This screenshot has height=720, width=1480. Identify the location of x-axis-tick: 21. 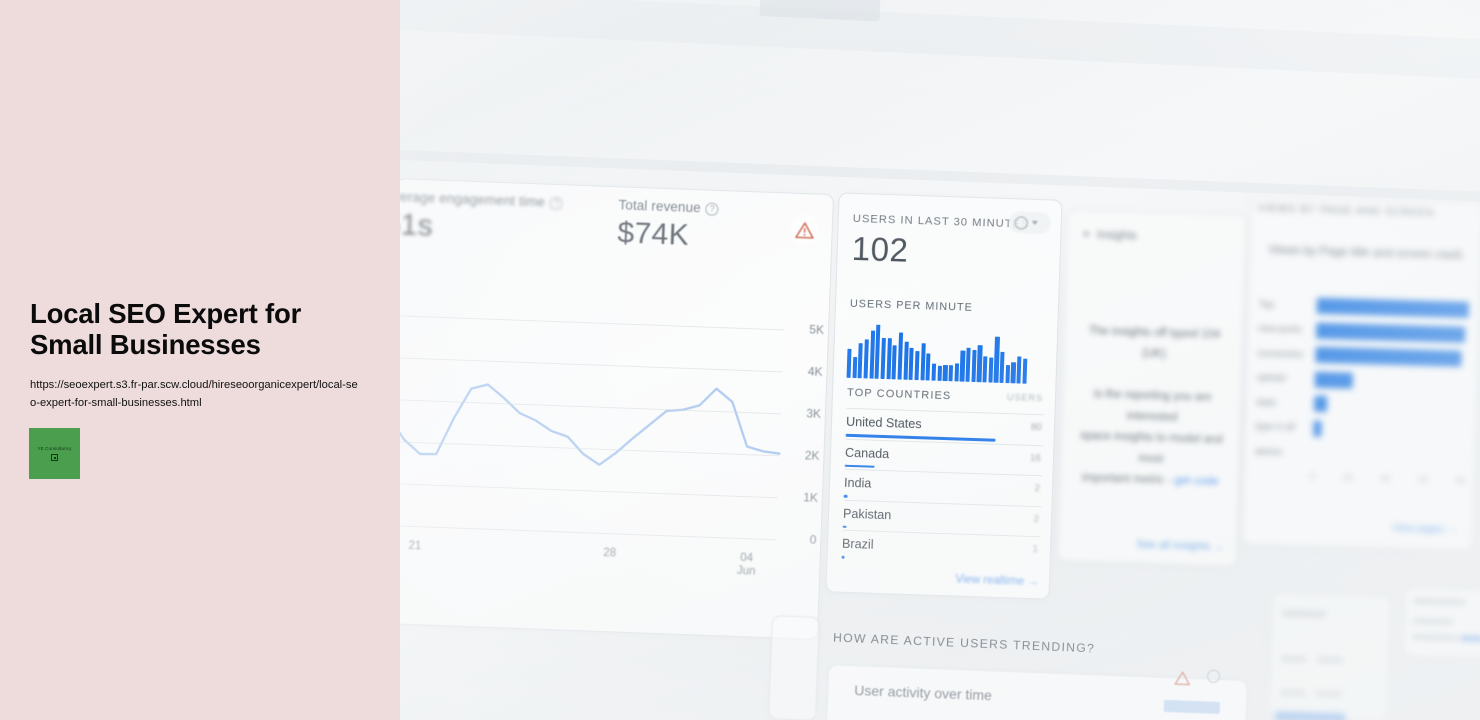
(415, 546).